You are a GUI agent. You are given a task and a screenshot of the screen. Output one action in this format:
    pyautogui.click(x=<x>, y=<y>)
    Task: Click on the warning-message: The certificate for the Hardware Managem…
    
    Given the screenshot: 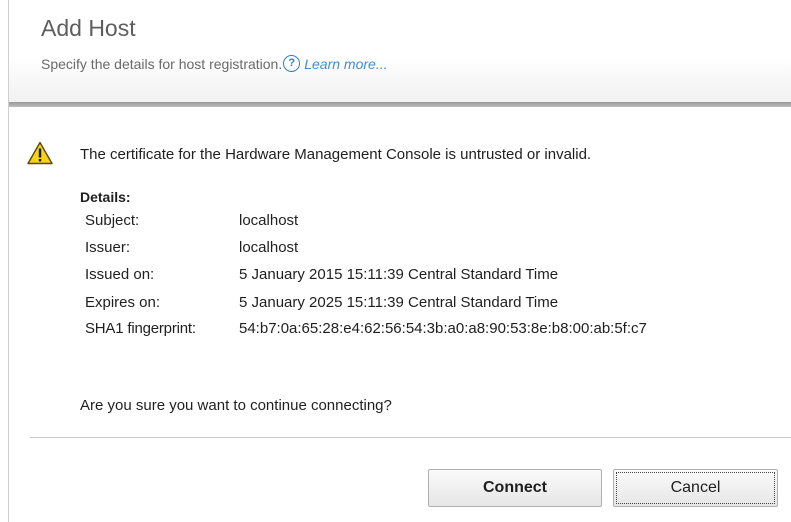 What is the action you would take?
    pyautogui.click(x=336, y=154)
    